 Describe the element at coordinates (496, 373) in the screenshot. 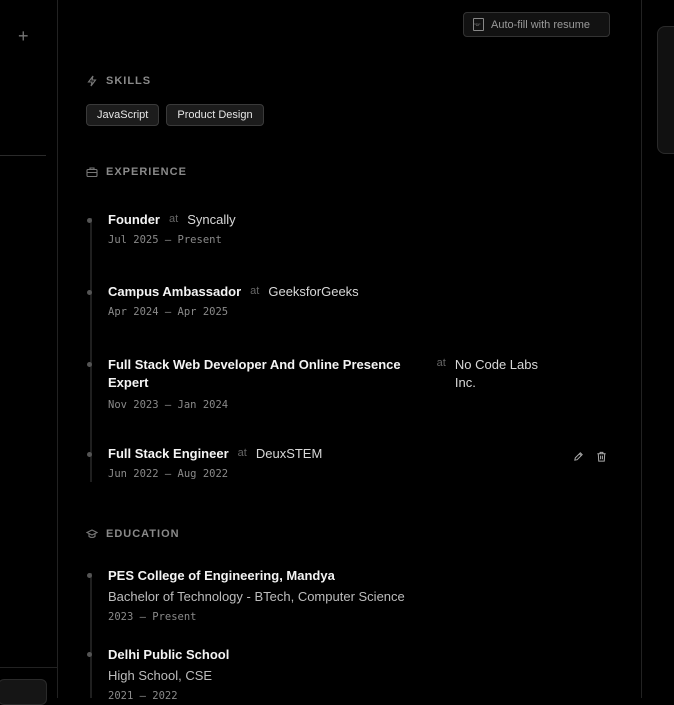

I see `experience-company: No Code Labs Inc.` at that location.